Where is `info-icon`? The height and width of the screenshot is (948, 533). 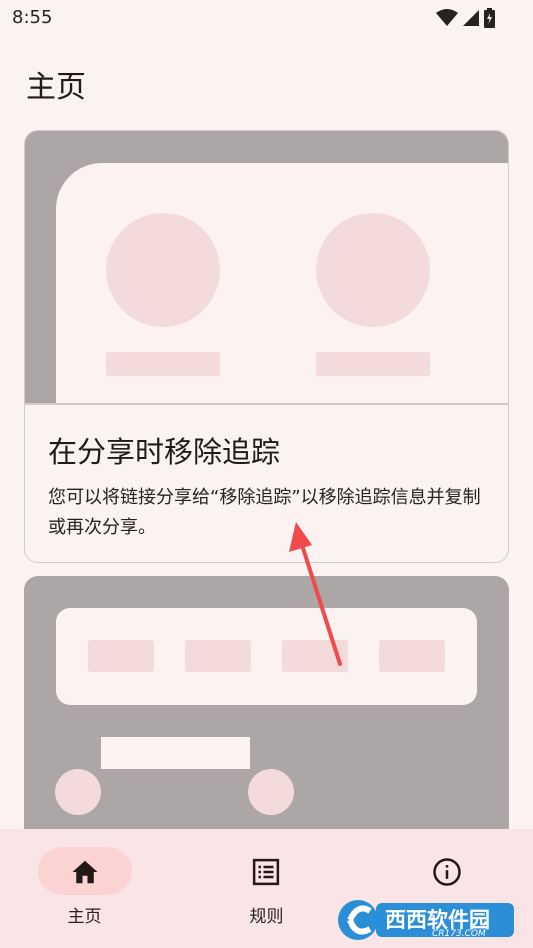 info-icon is located at coordinates (447, 872).